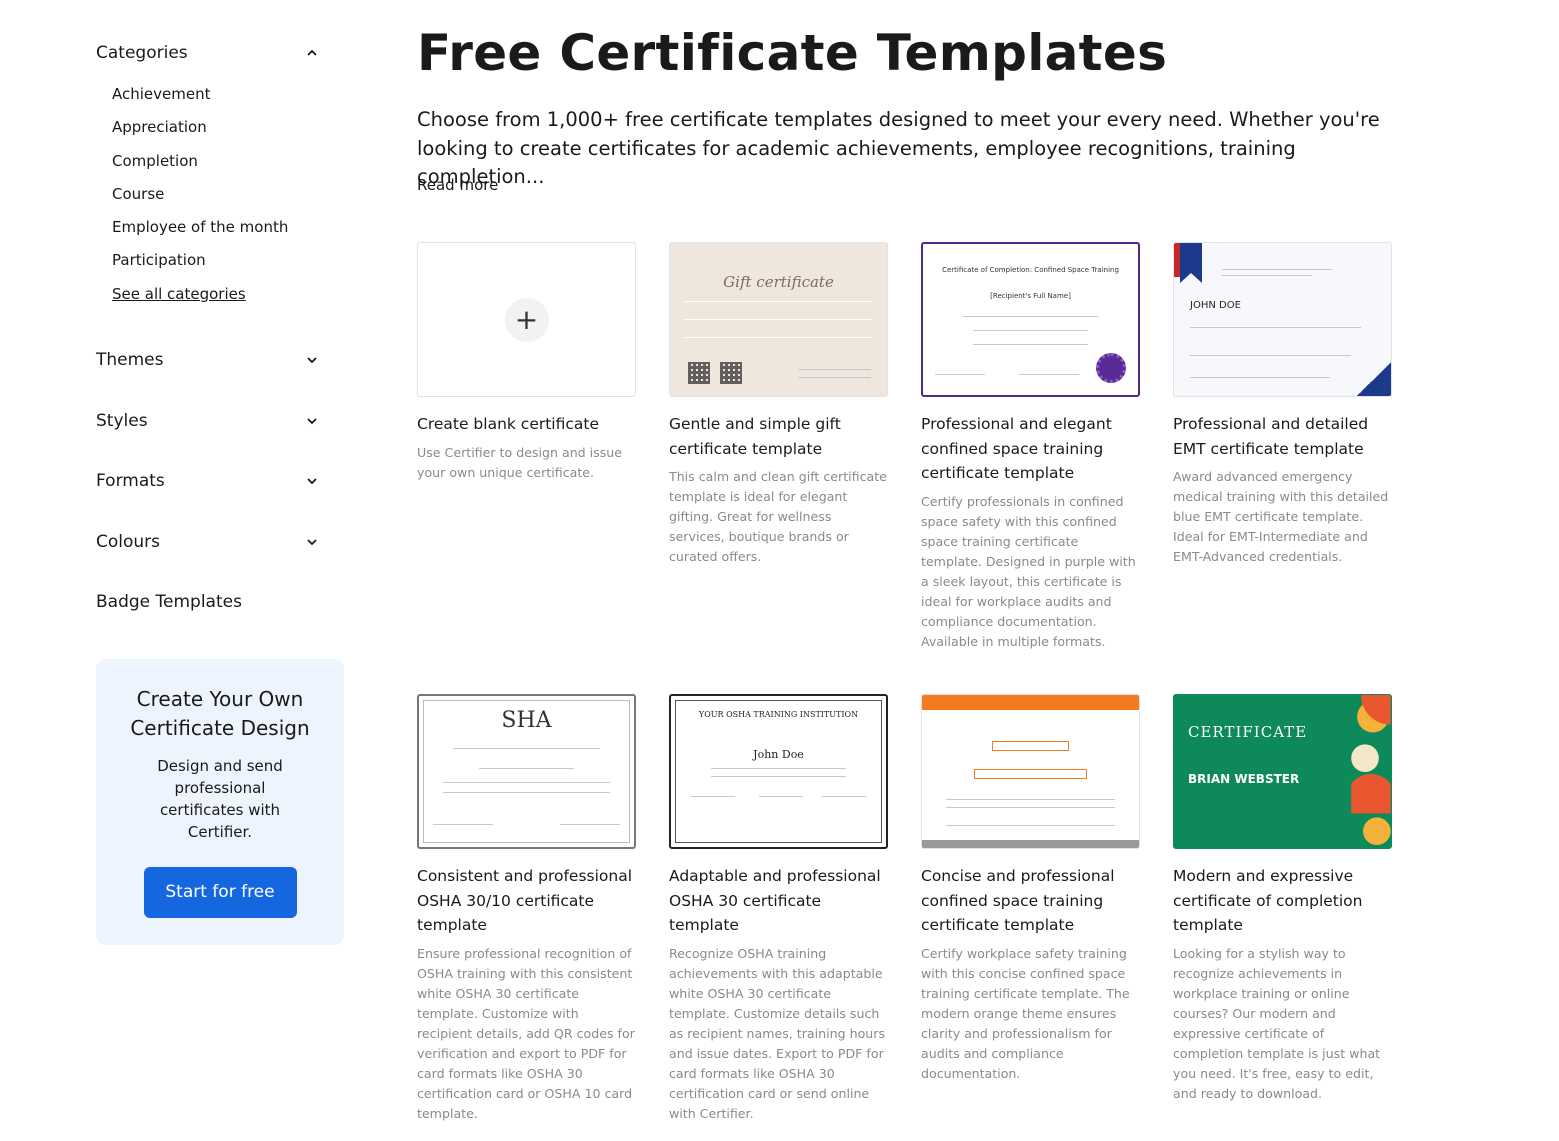  I want to click on decorative-pattern, so click(1371, 770).